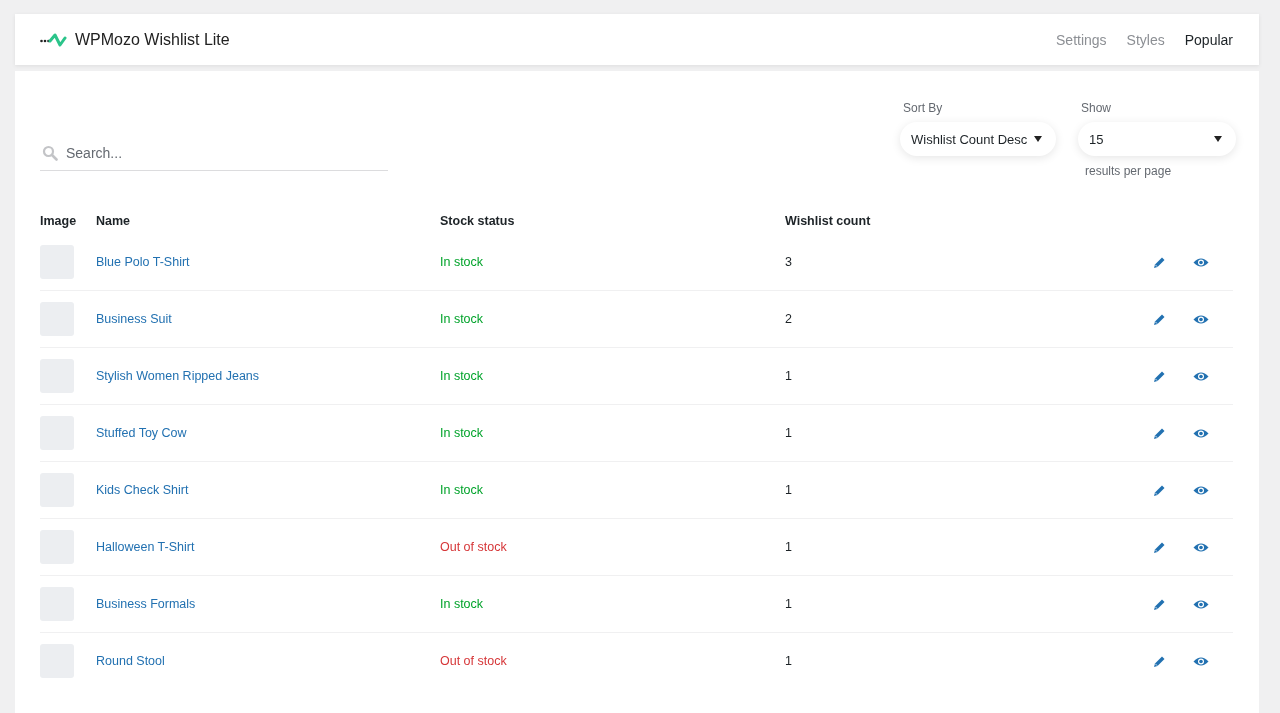 This screenshot has width=1280, height=713. I want to click on nav-link: Settings, so click(1081, 39).